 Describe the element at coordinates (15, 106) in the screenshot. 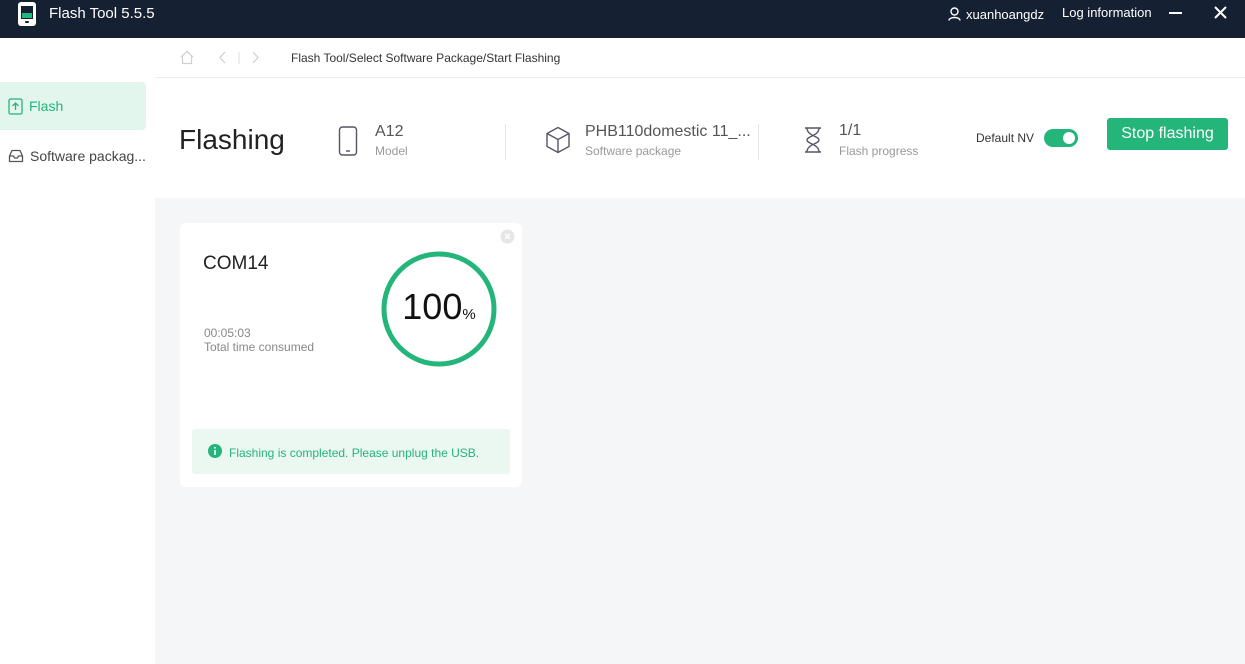

I see `upload-file-icon` at that location.